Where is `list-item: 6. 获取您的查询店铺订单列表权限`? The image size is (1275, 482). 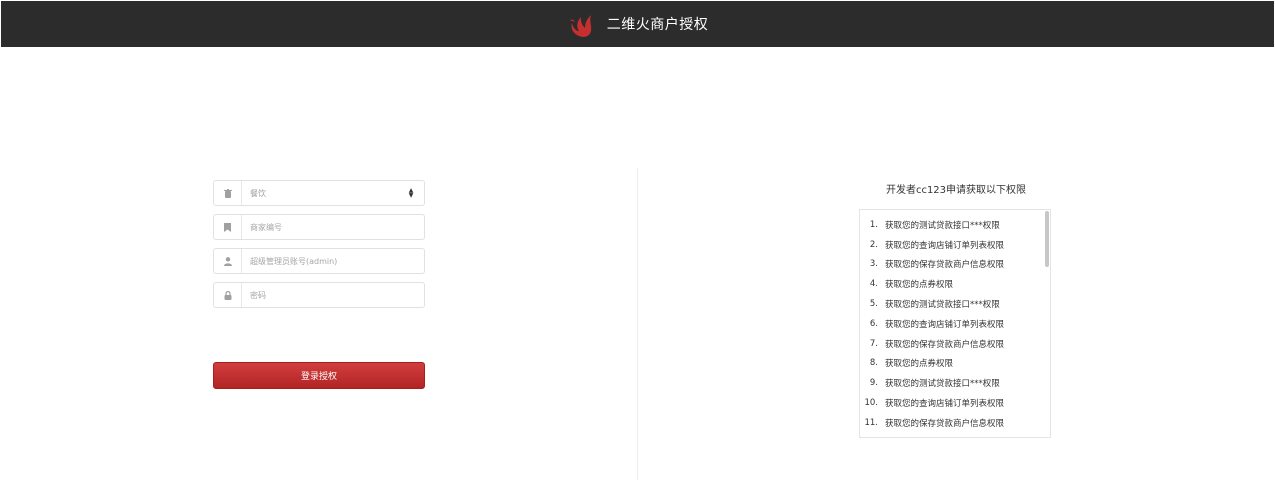 list-item: 6. 获取您的查询店铺订单列表权限 is located at coordinates (955, 324).